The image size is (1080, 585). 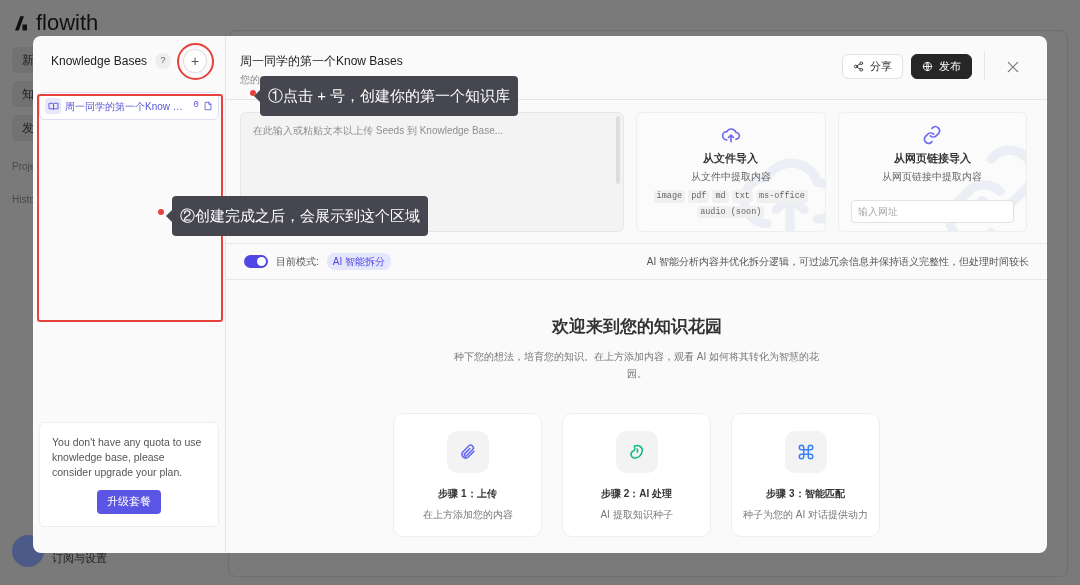 I want to click on step-description: 在上方添加您的内容, so click(x=467, y=514).